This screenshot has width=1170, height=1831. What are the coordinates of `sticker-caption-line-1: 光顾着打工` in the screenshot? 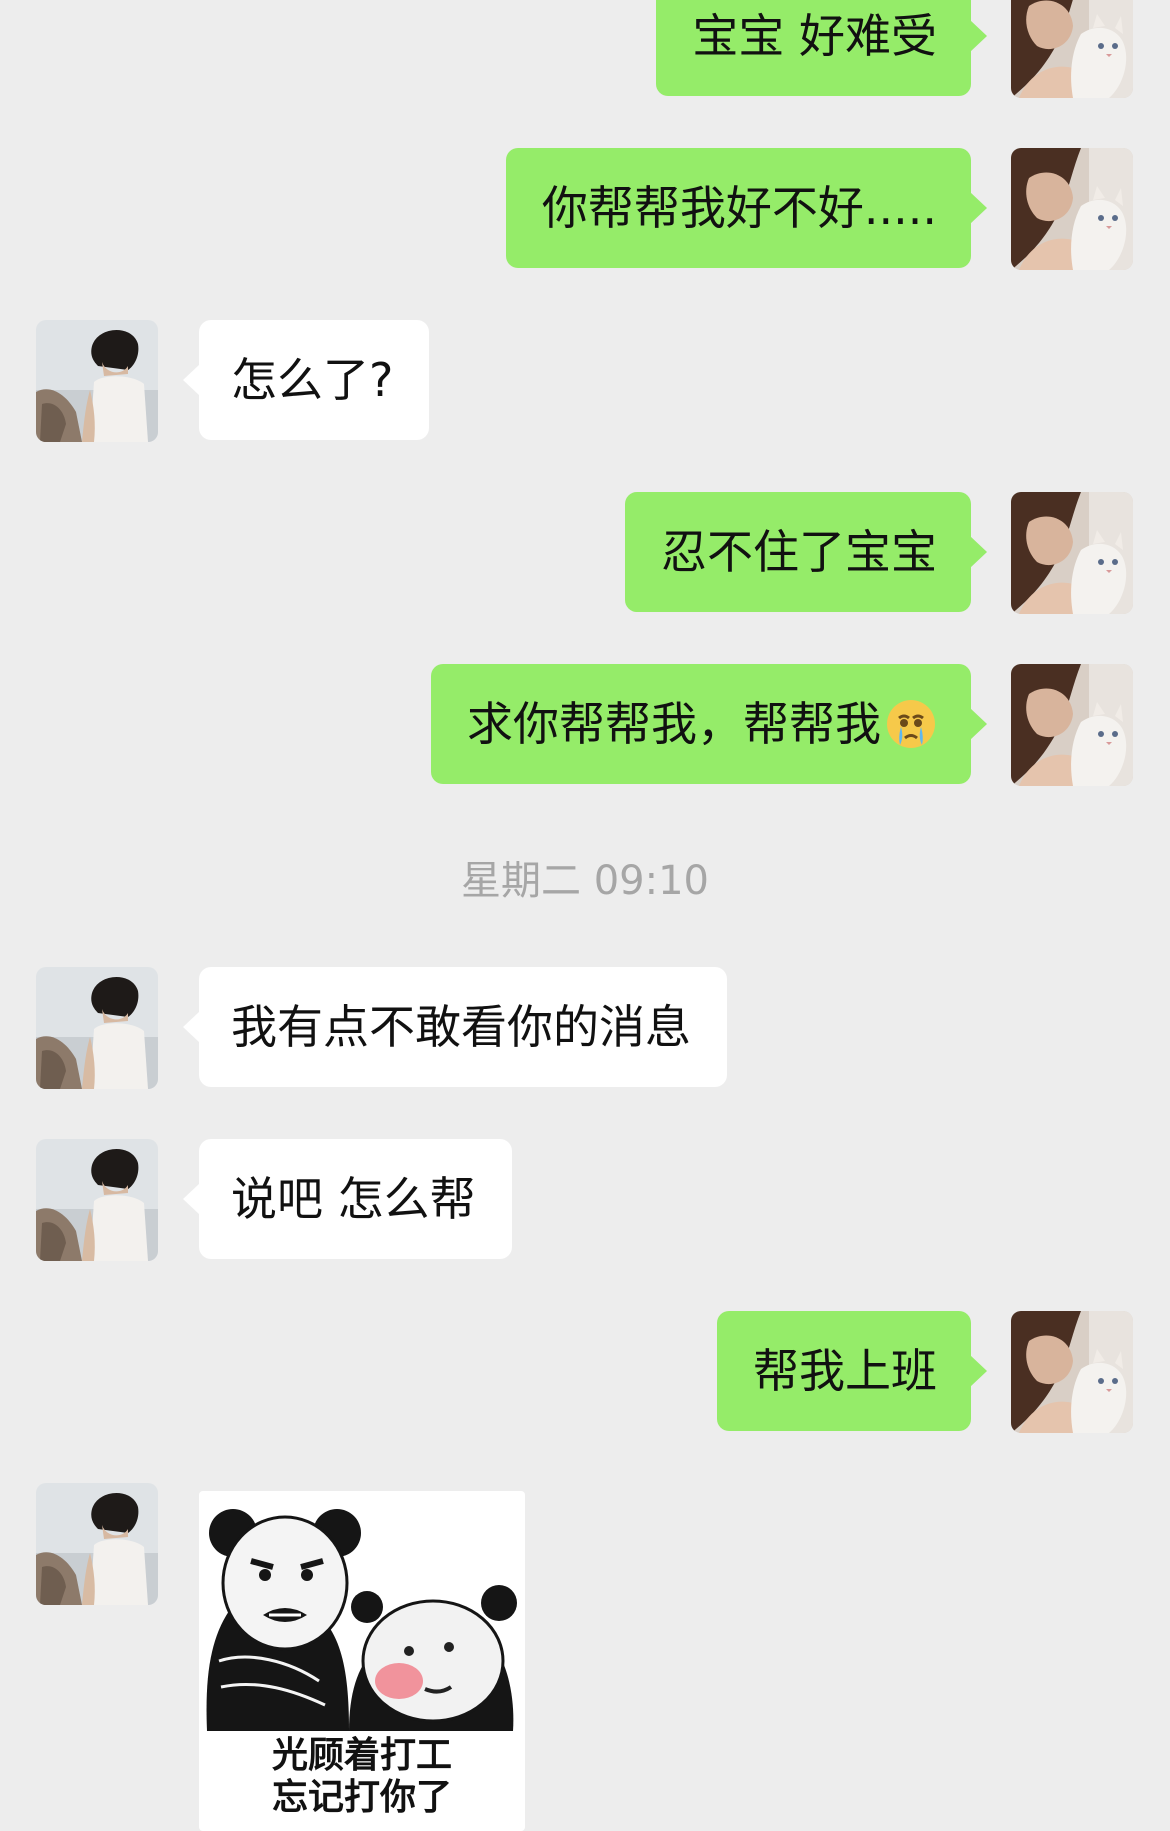 It's located at (361, 1755).